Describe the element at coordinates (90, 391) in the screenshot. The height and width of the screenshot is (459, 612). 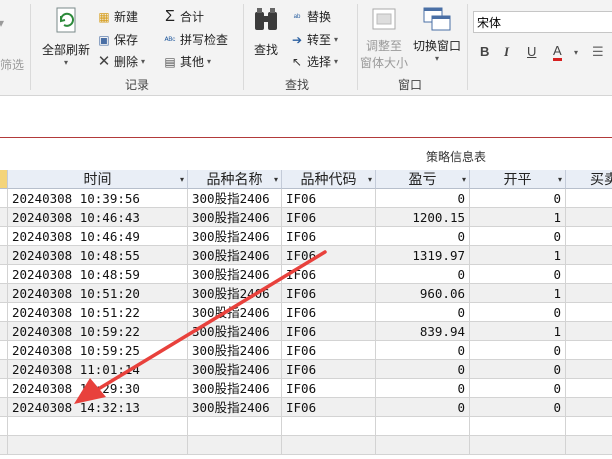
I see `annotation-arrow-head` at that location.